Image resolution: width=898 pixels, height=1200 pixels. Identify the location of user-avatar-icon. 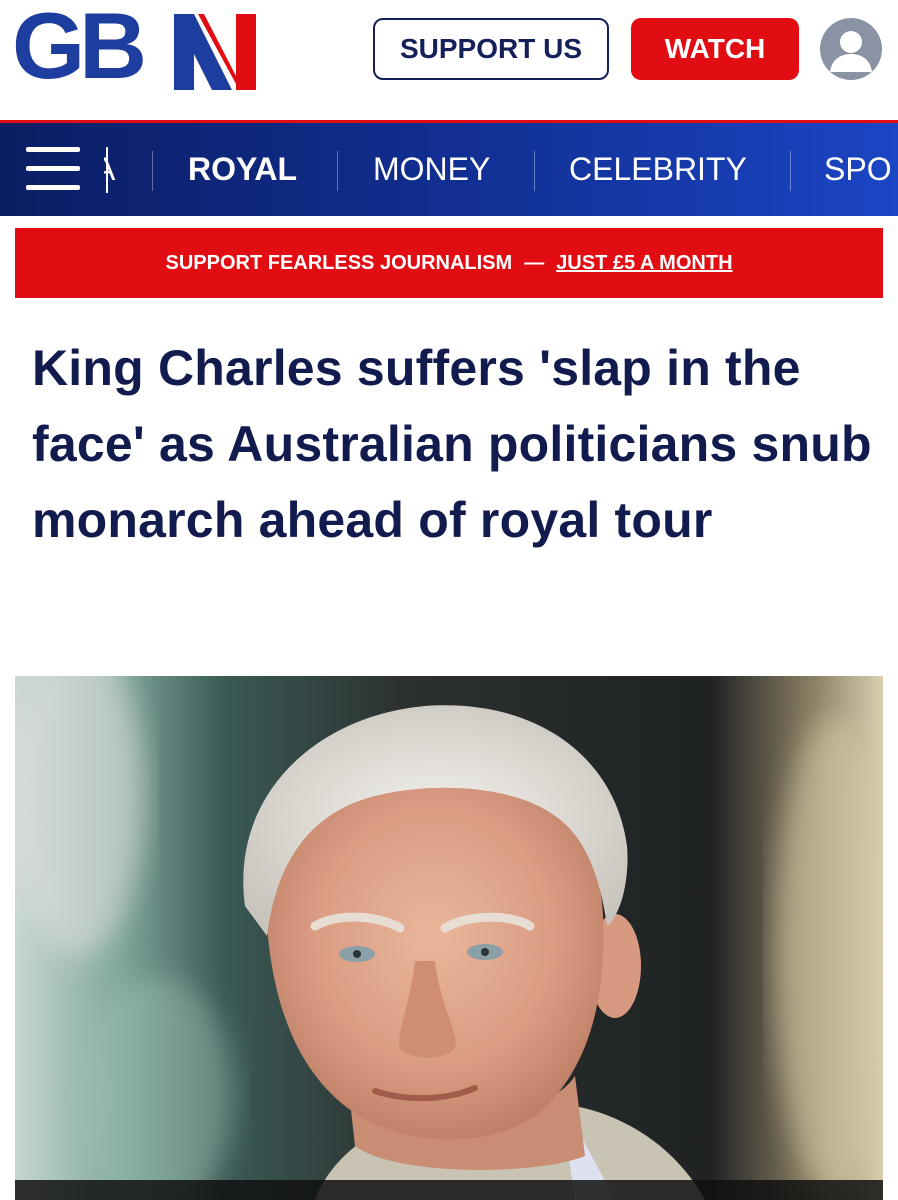
(851, 49).